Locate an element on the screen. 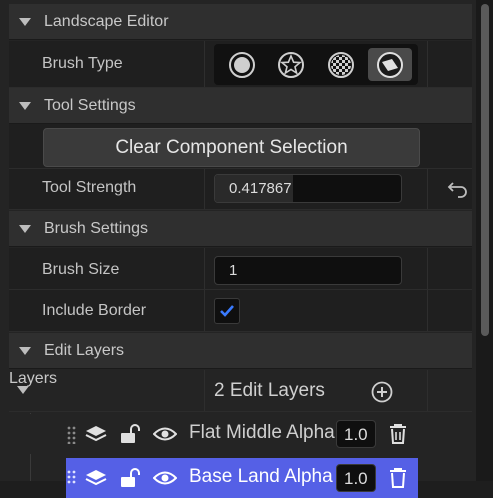 The width and height of the screenshot is (493, 498). alpha-brush-icon is located at coordinates (291, 64).